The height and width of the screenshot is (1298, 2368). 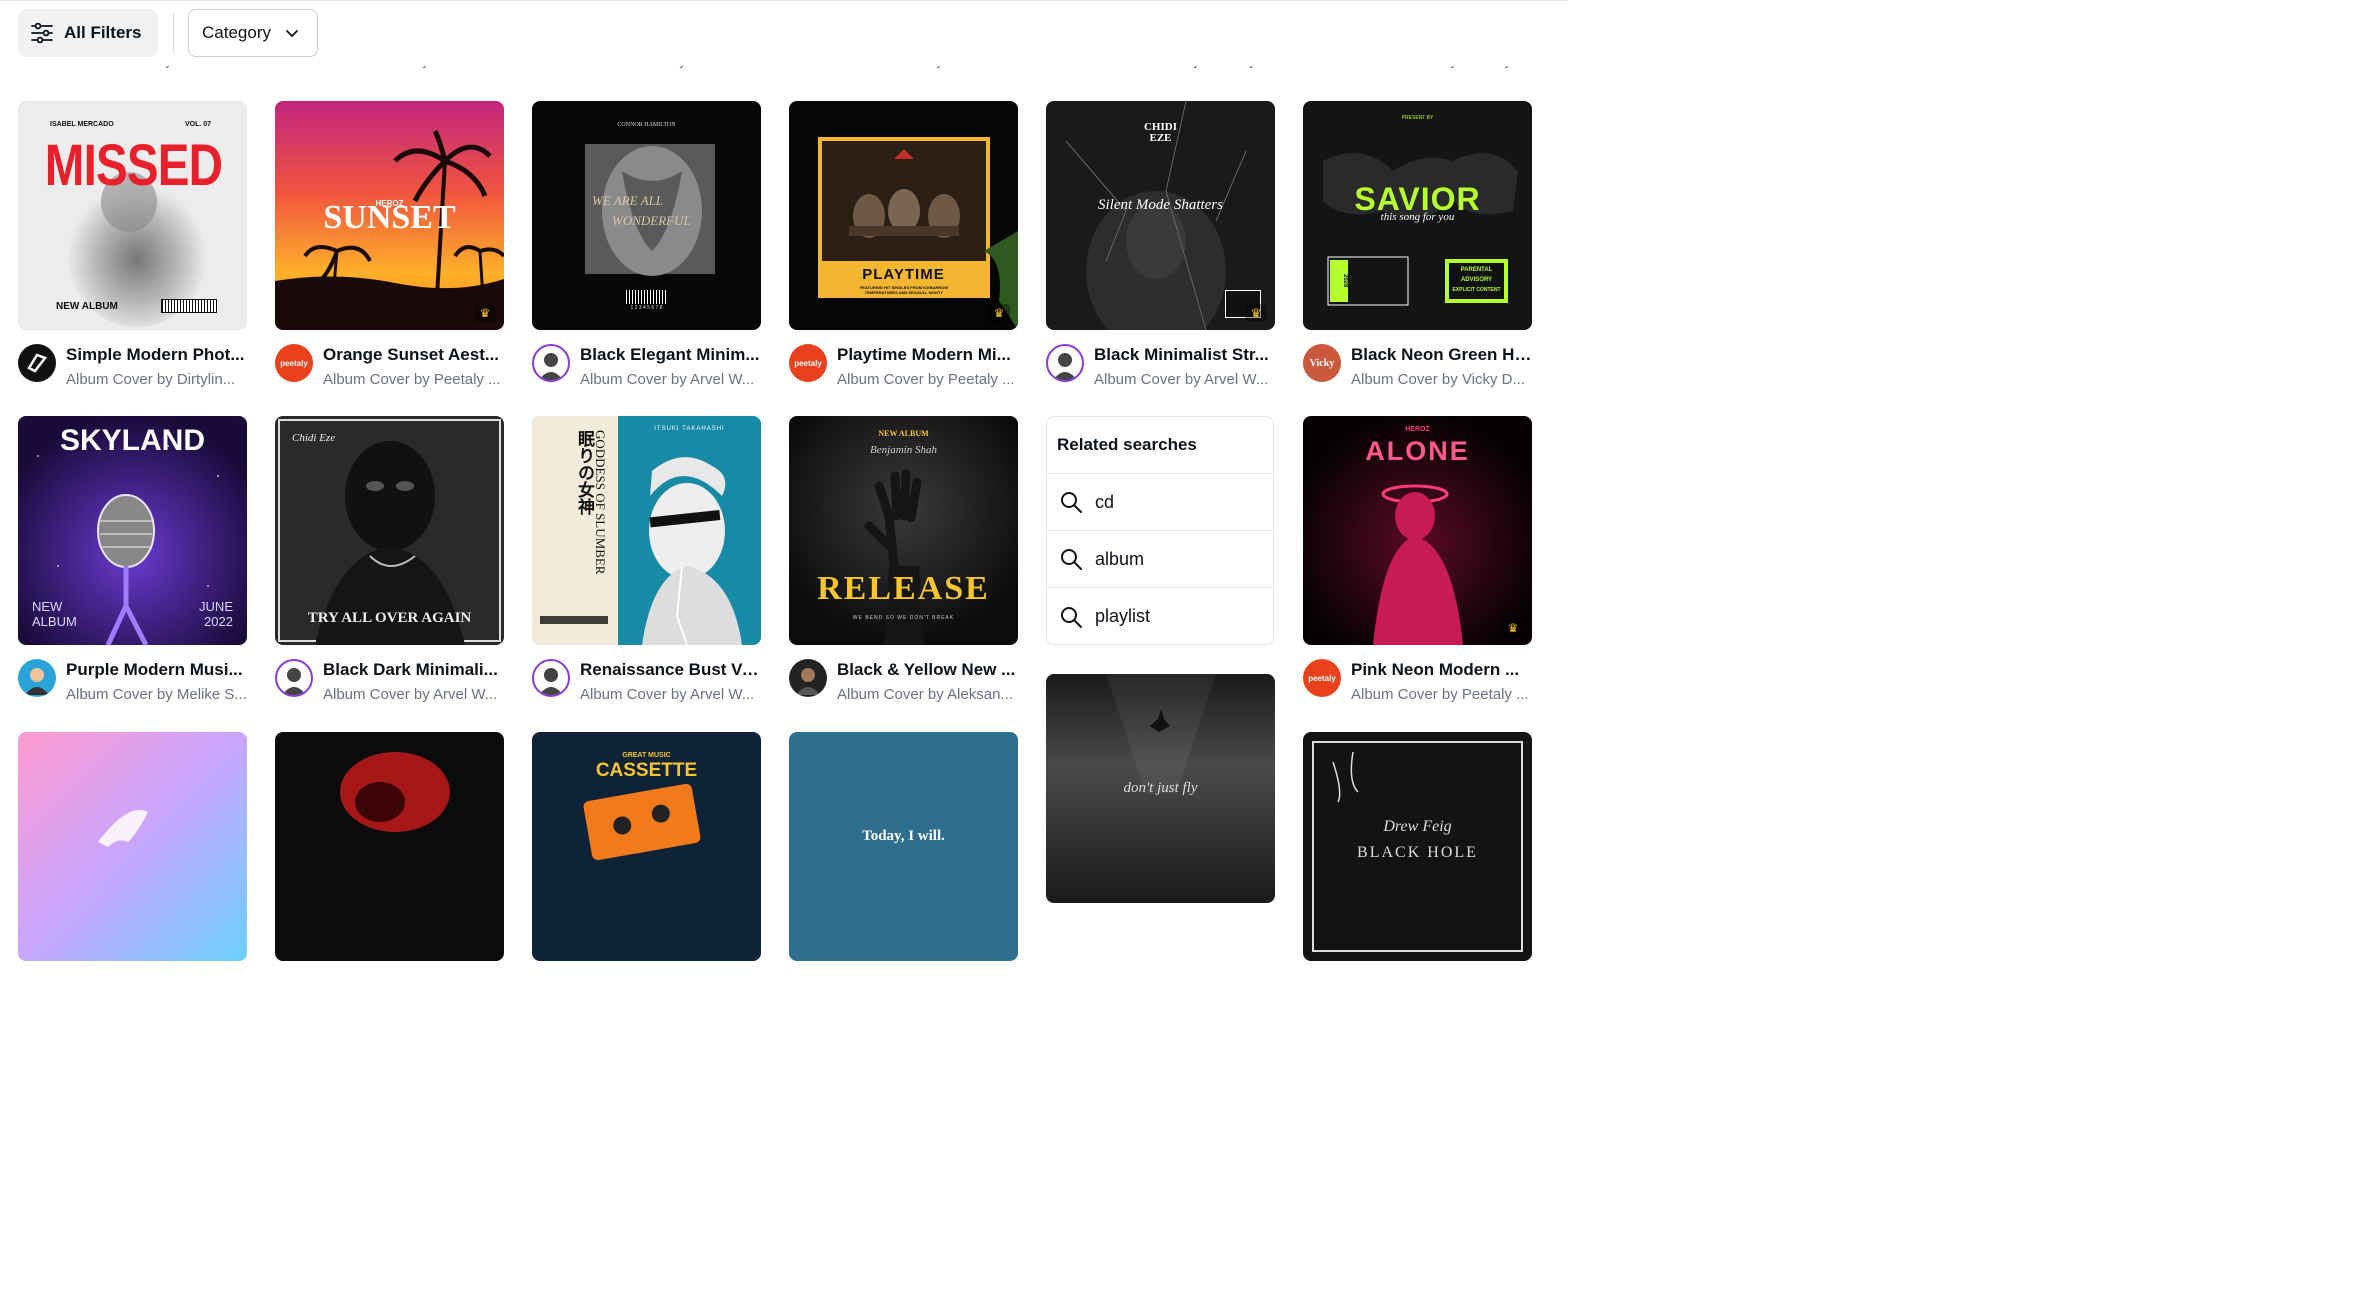 I want to click on cover-text: WONDERFUL, so click(x=651, y=220).